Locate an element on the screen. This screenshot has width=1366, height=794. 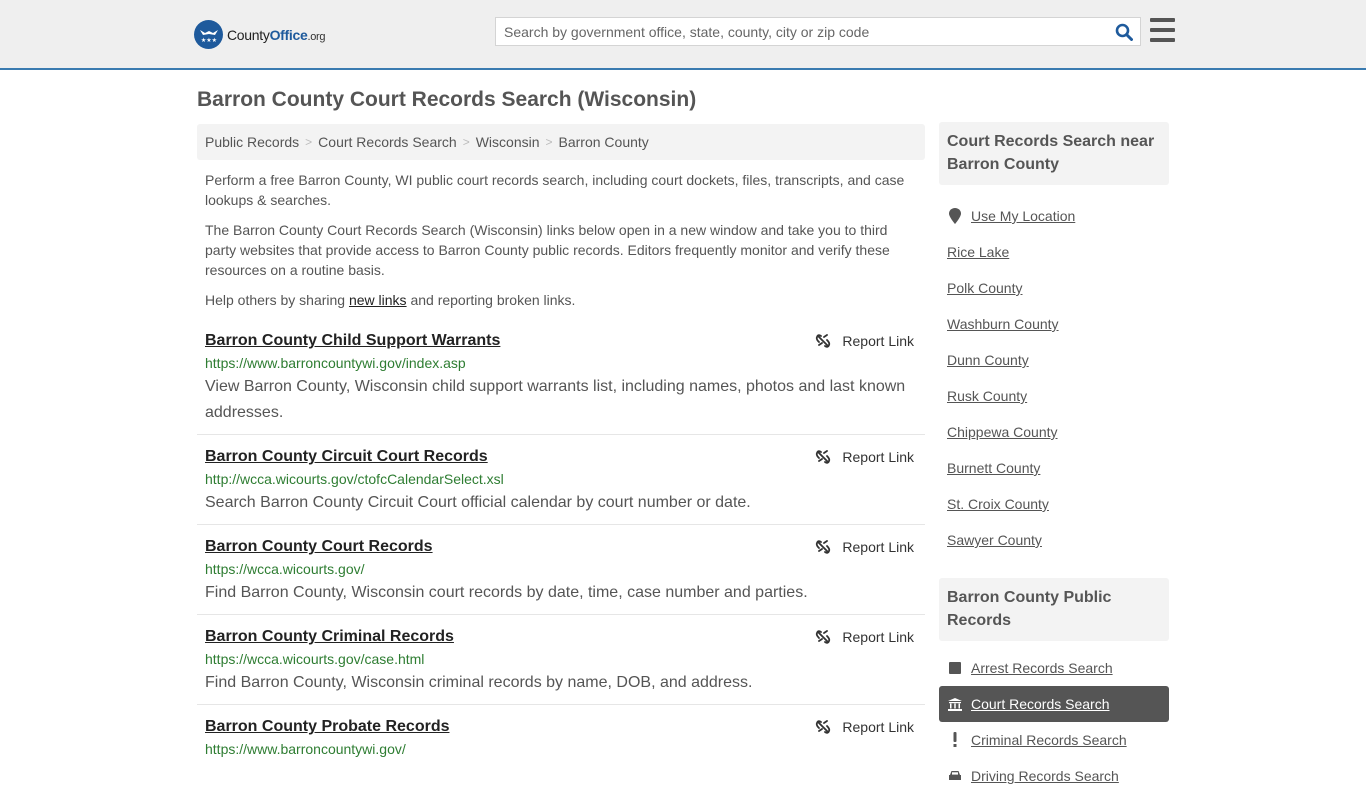
nearby-link-st-croix-county: St. Croix County is located at coordinates (998, 504).